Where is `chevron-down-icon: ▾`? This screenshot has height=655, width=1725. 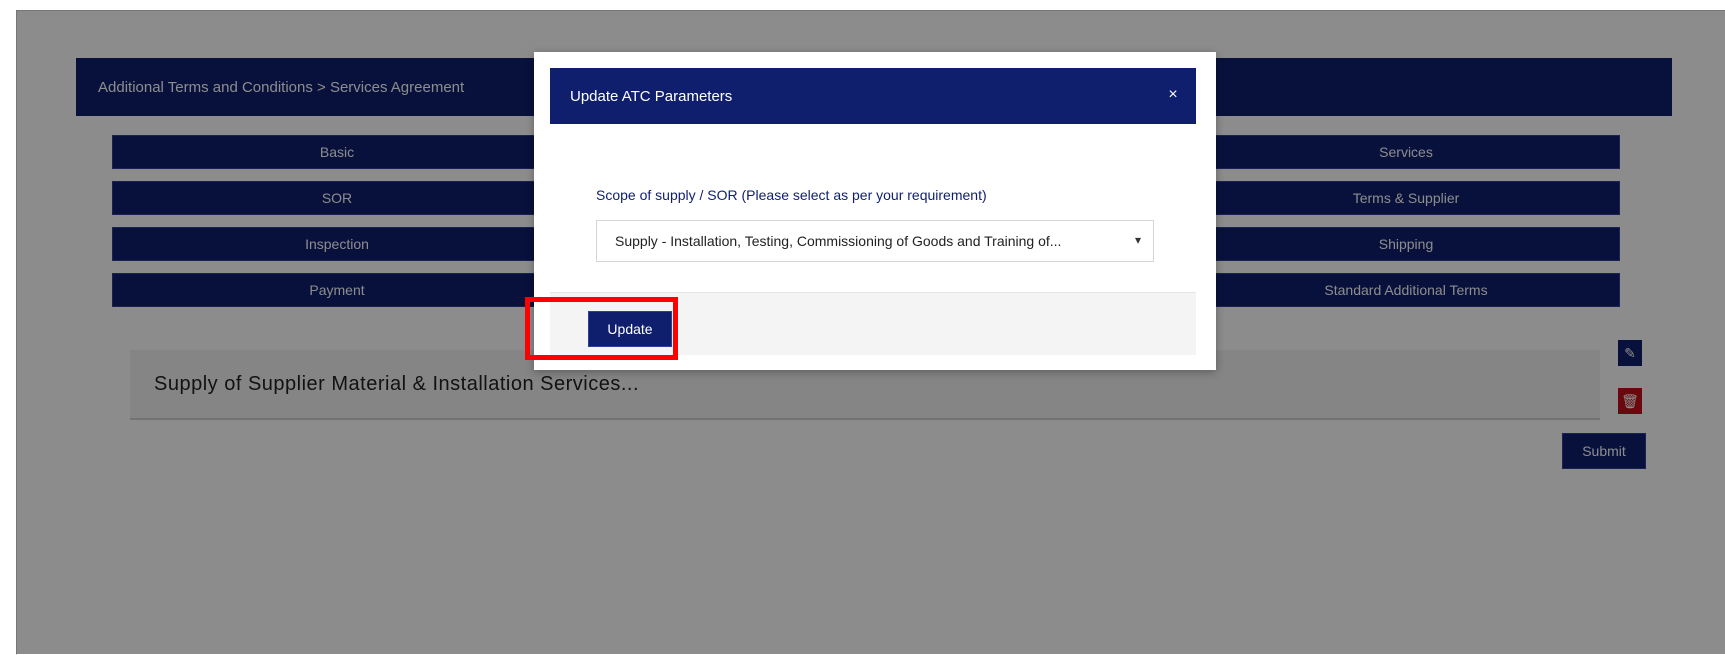 chevron-down-icon: ▾ is located at coordinates (1137, 240).